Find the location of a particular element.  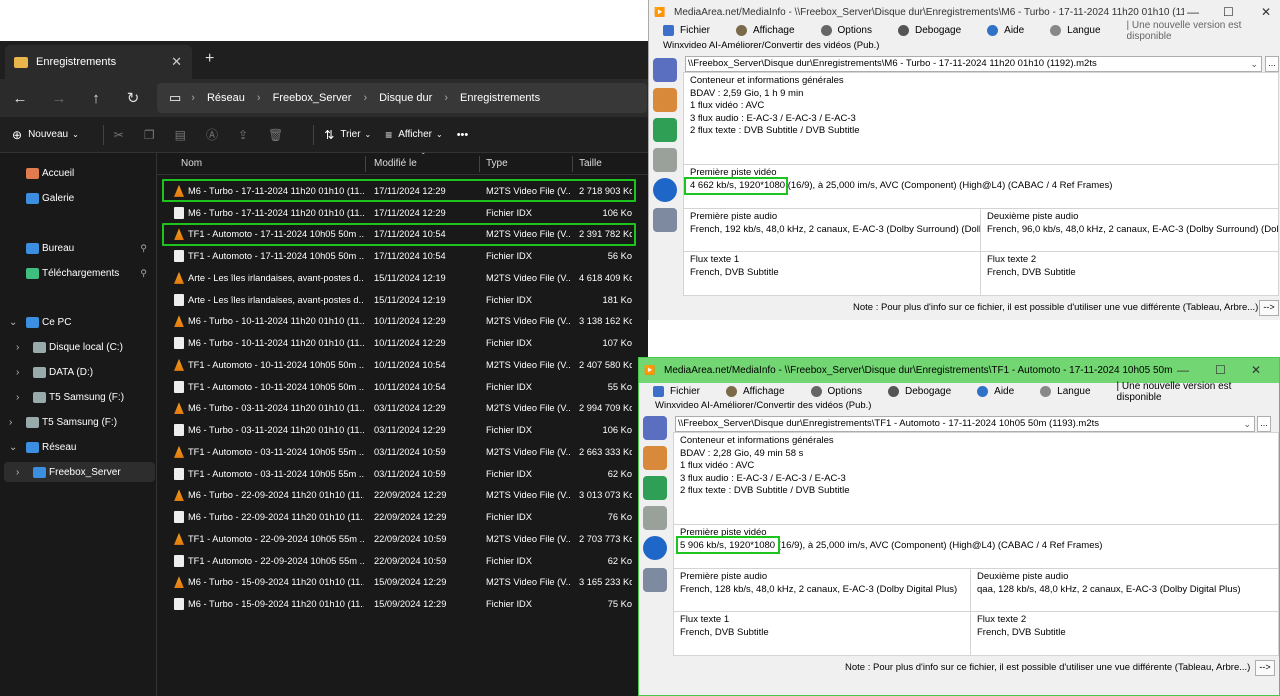

sidebar-item-ce-pc: ⌄ Ce PC is located at coordinates (77, 322).